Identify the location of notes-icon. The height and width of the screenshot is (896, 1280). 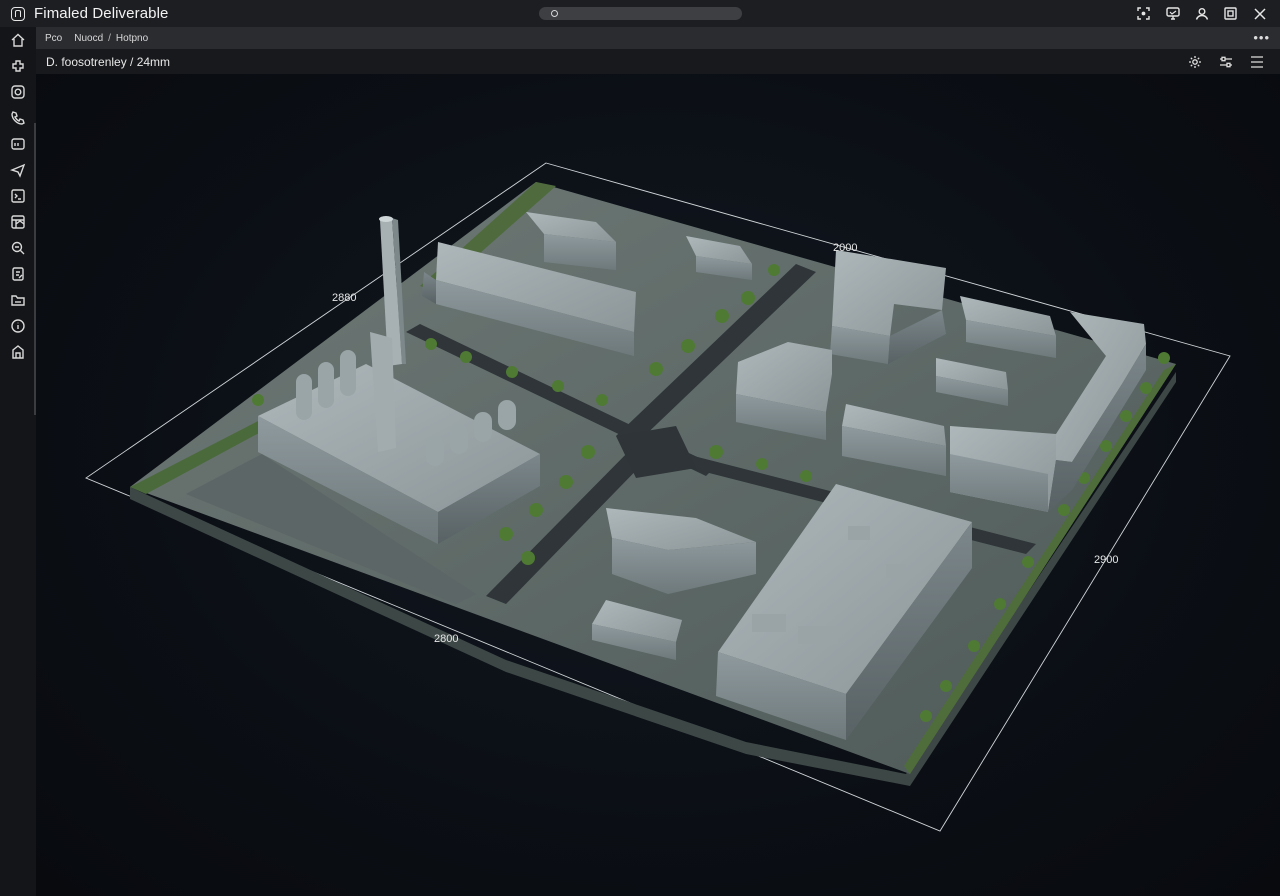
(18, 274).